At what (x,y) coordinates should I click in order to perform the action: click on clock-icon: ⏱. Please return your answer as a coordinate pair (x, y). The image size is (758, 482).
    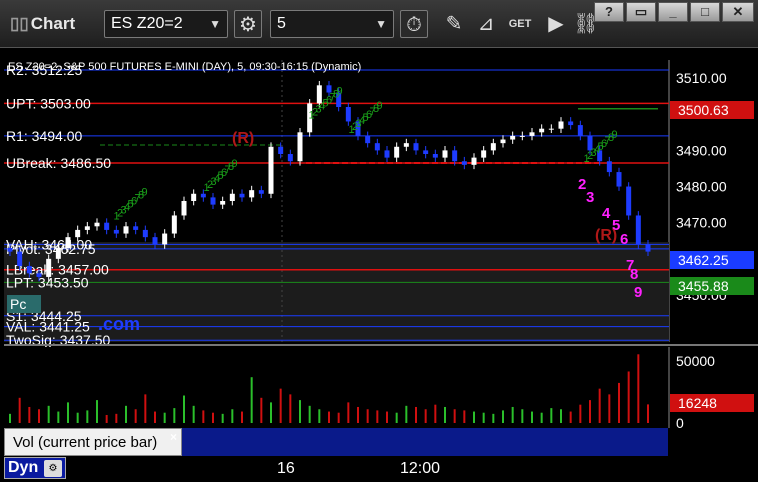
    Looking at the image, I should click on (414, 24).